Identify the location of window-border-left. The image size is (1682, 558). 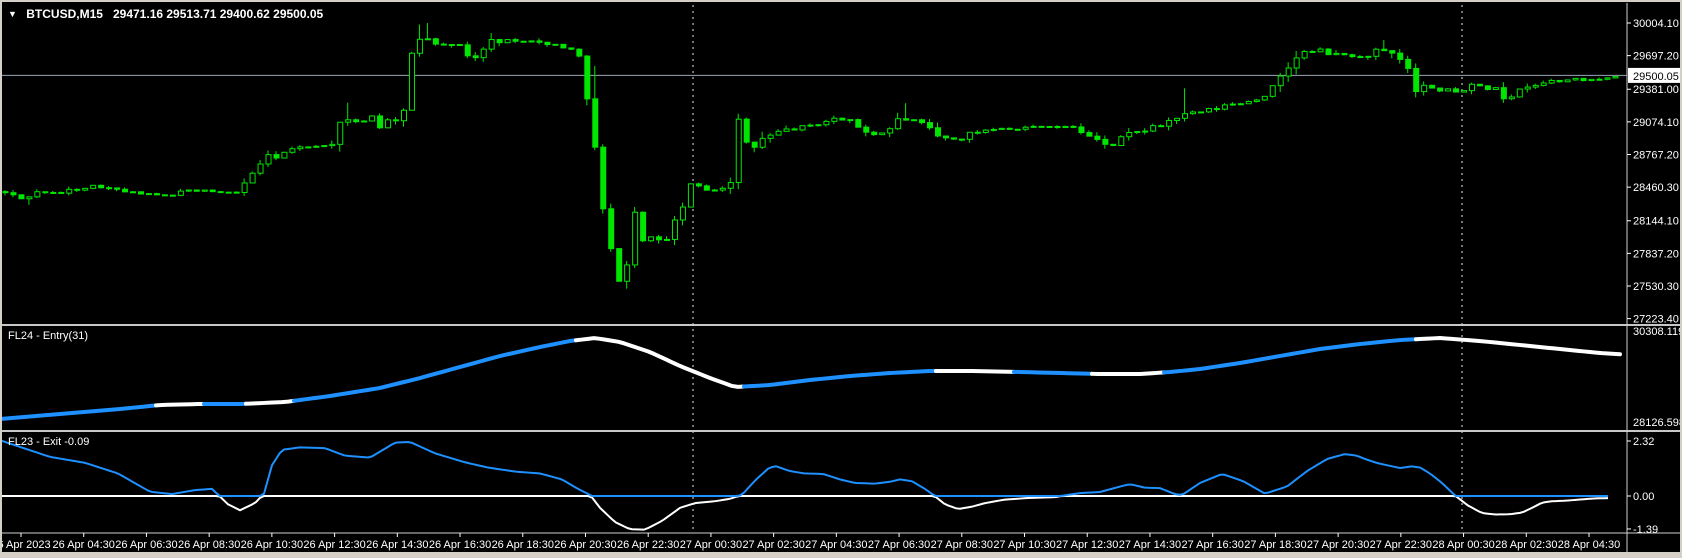
(1, 279).